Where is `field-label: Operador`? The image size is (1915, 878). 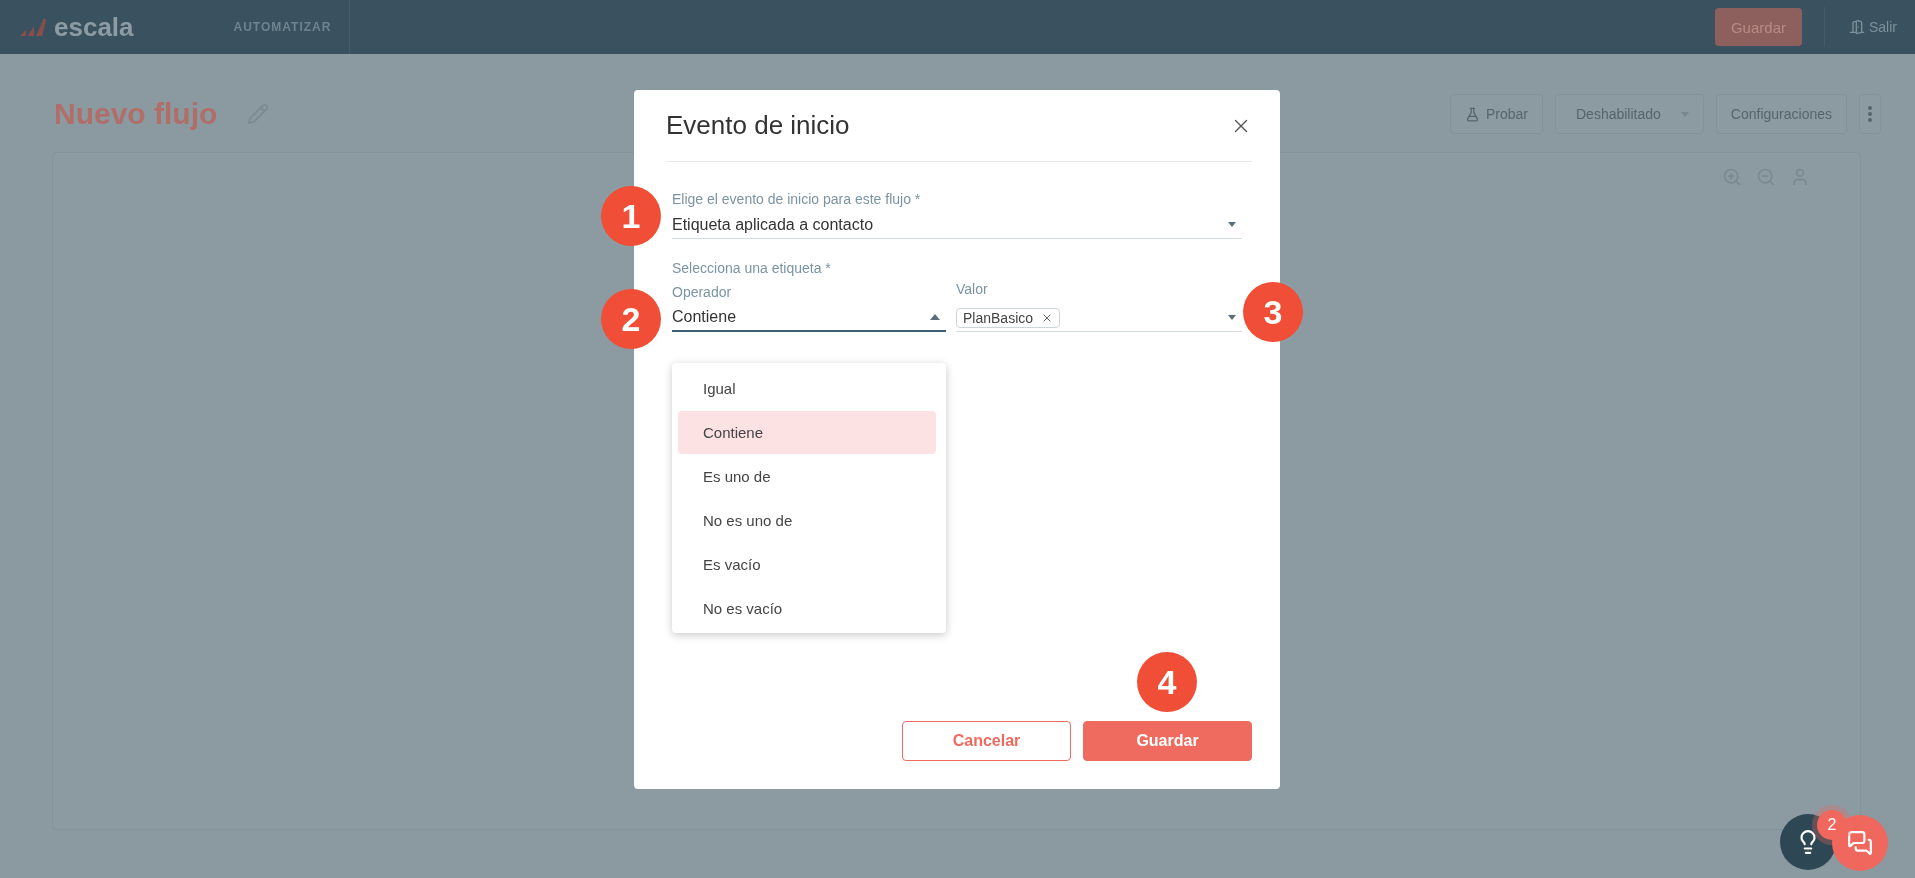 field-label: Operador is located at coordinates (702, 292).